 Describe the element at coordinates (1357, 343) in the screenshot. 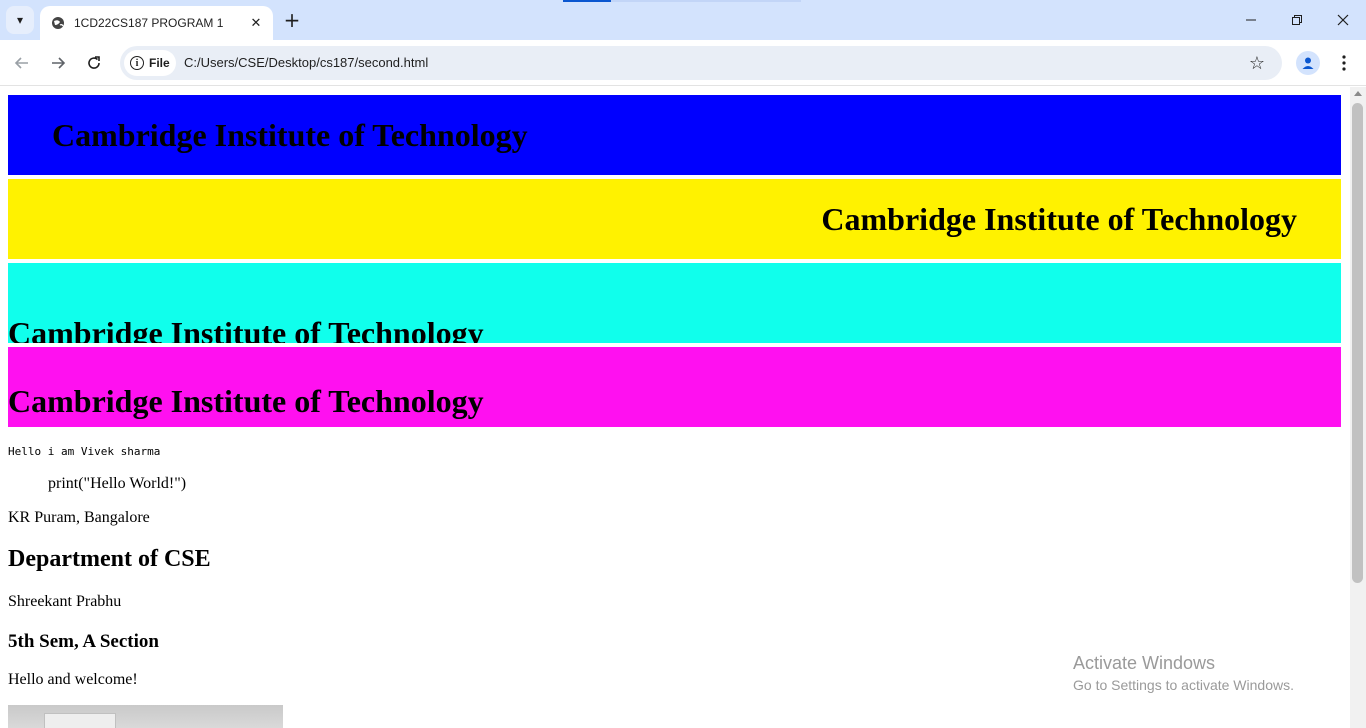

I see `scroll-thumb` at that location.